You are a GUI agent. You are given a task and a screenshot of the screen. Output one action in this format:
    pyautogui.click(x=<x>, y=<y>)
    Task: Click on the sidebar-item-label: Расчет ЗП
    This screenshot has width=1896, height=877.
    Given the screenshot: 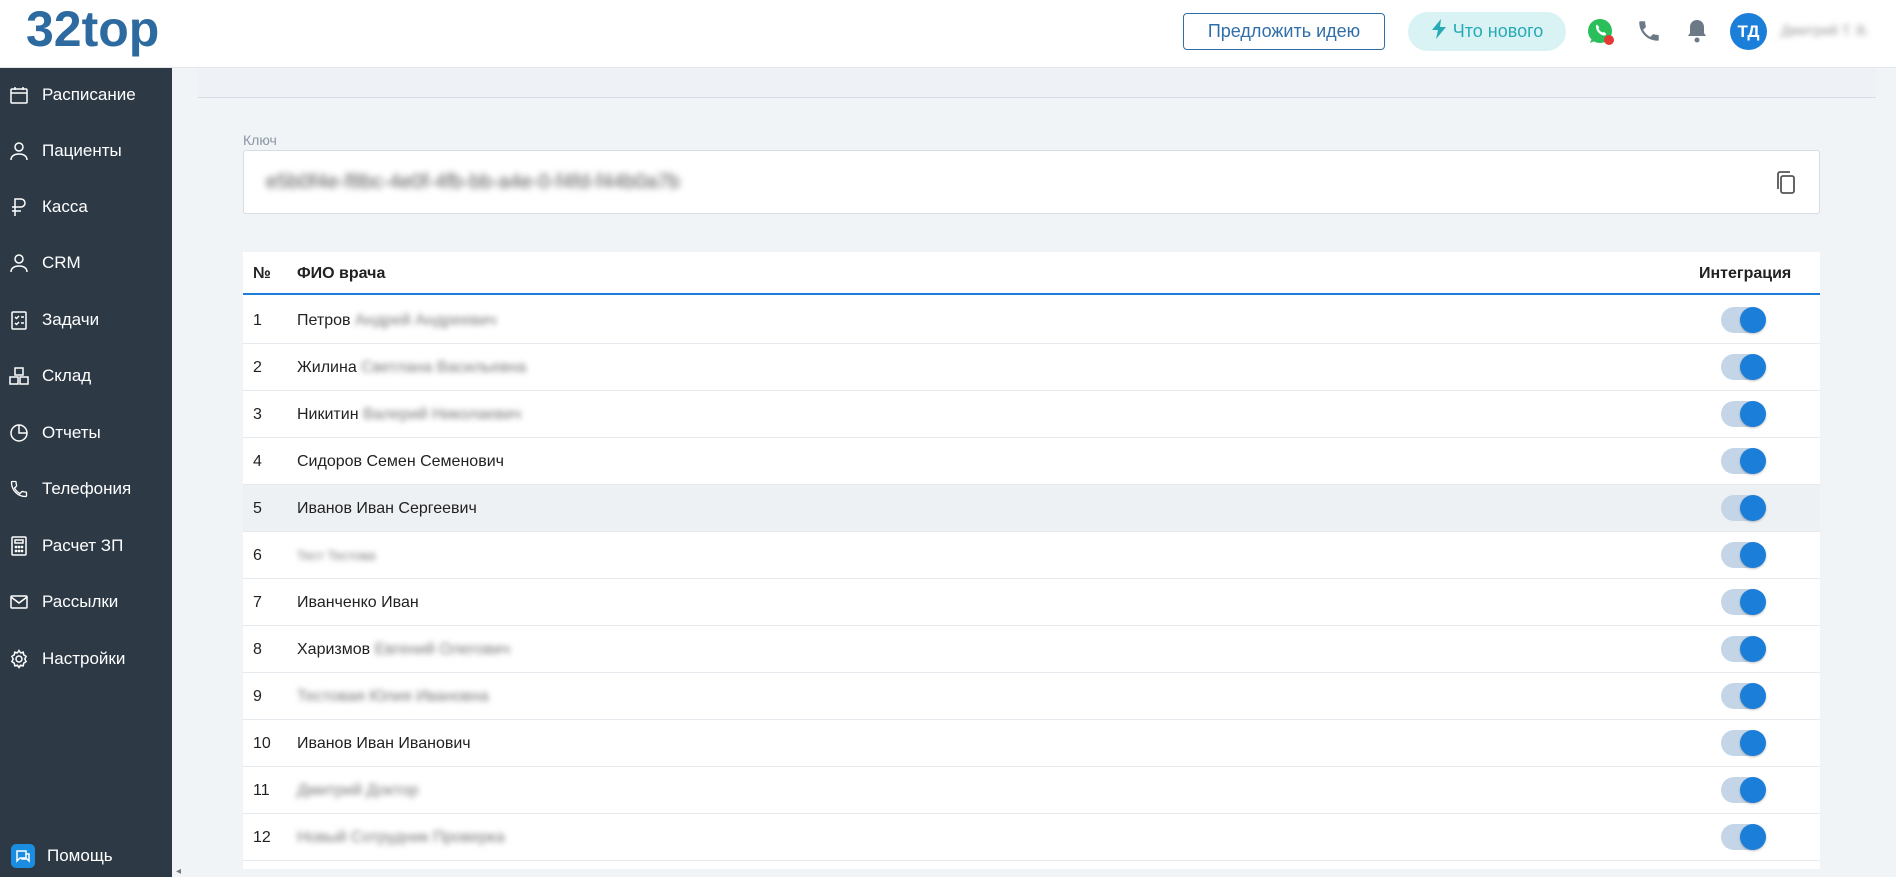 What is the action you would take?
    pyautogui.click(x=83, y=545)
    